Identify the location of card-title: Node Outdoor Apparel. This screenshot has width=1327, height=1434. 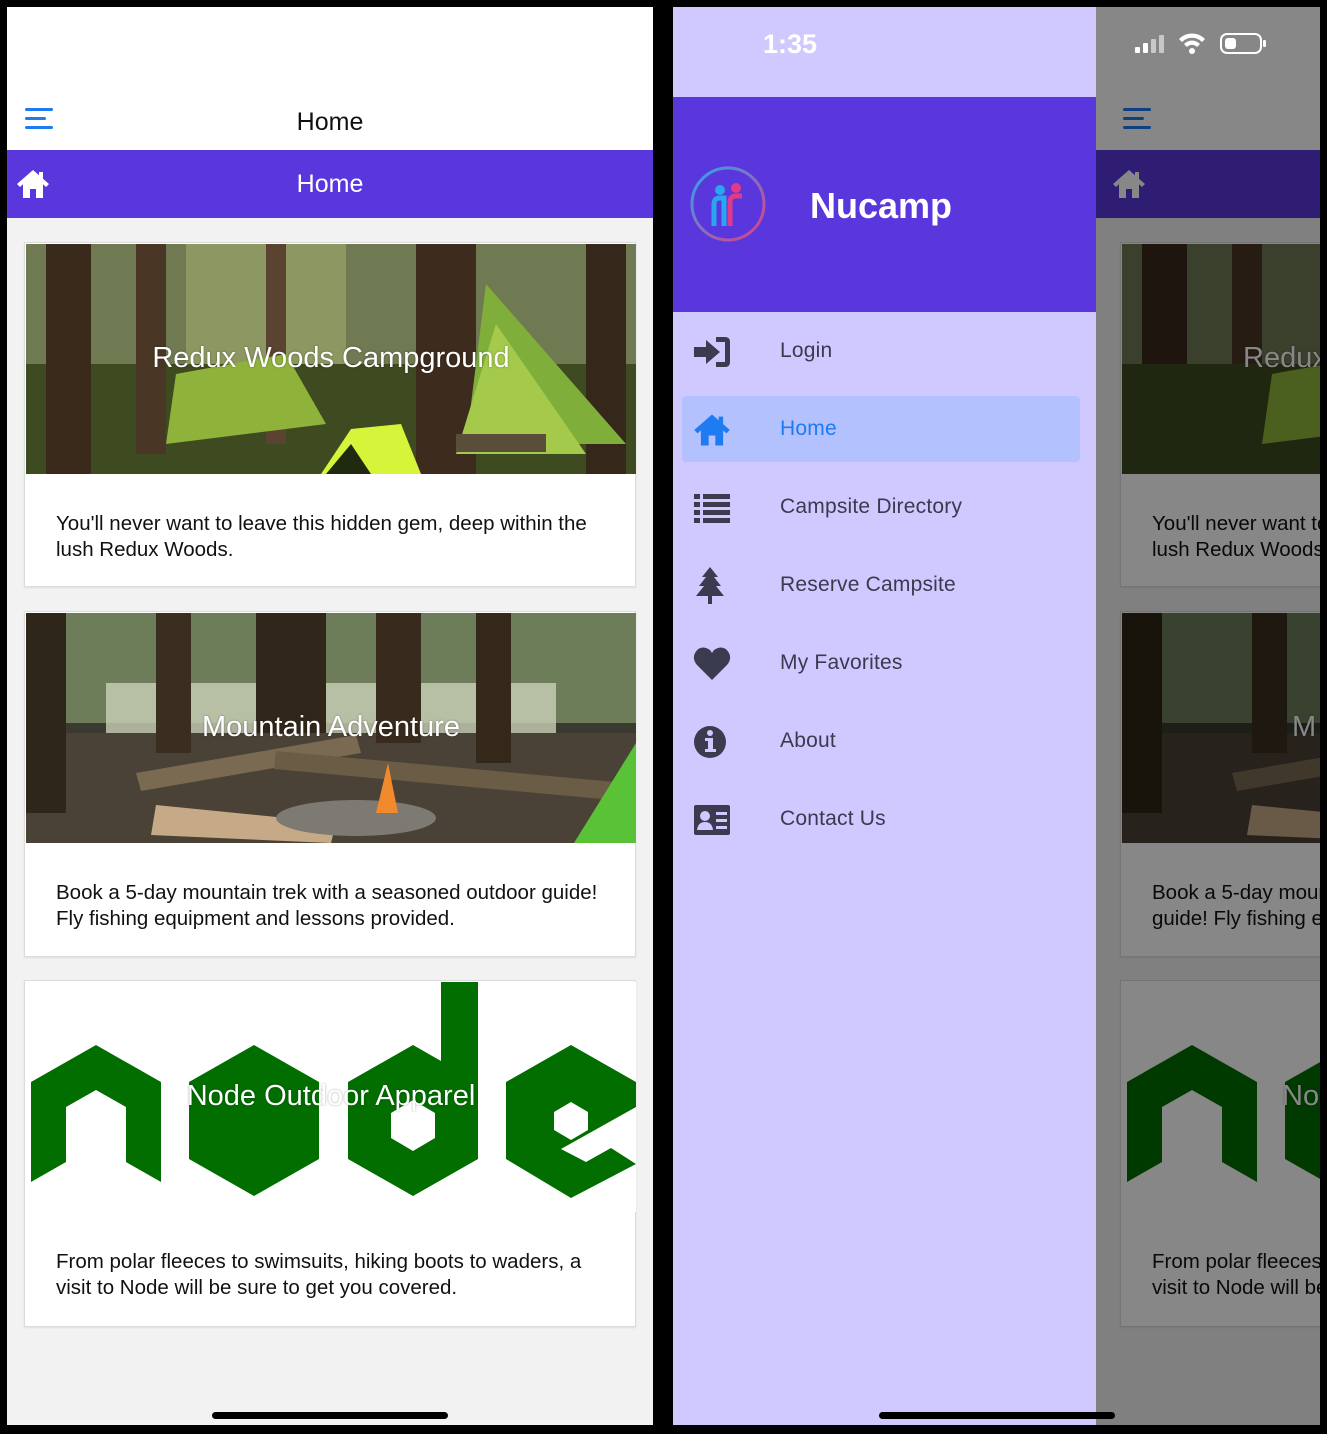
(331, 1096).